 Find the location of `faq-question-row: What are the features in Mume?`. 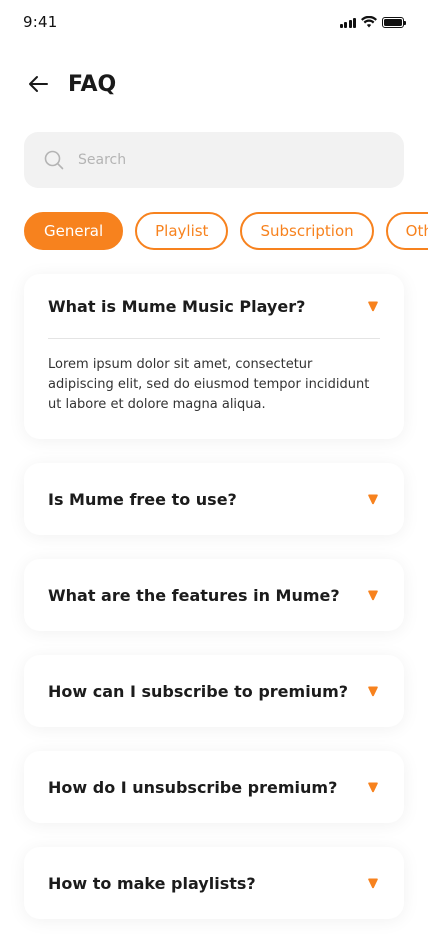

faq-question-row: What are the features in Mume? is located at coordinates (214, 595).